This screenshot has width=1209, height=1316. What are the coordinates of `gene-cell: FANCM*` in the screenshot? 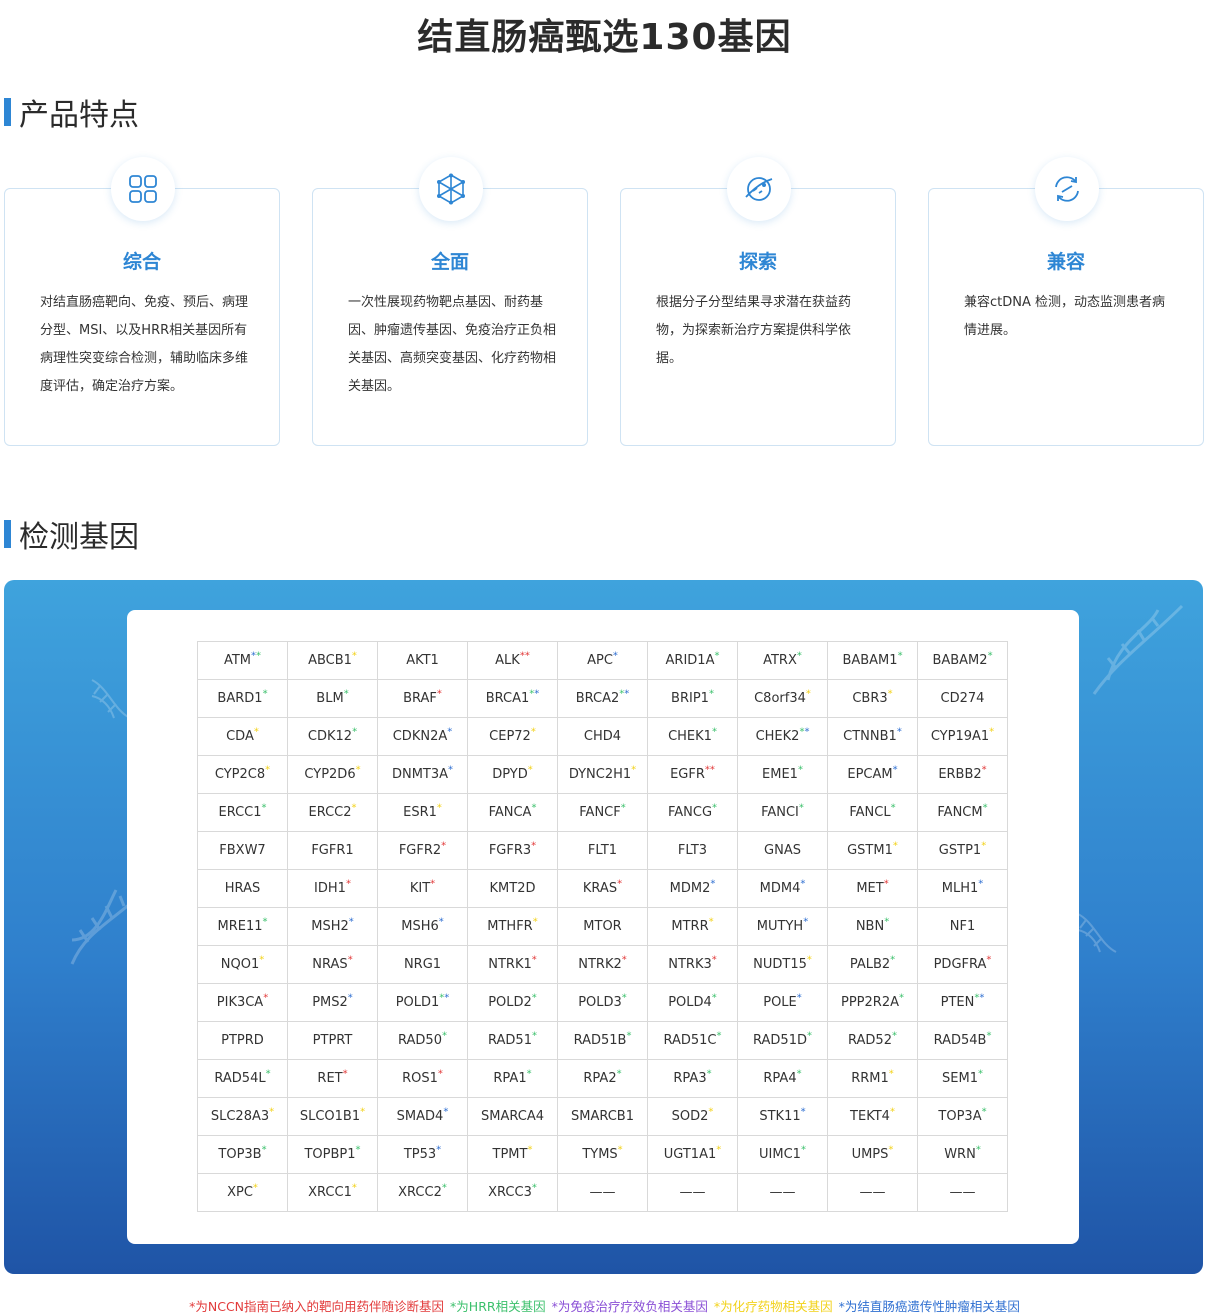 It's located at (962, 812).